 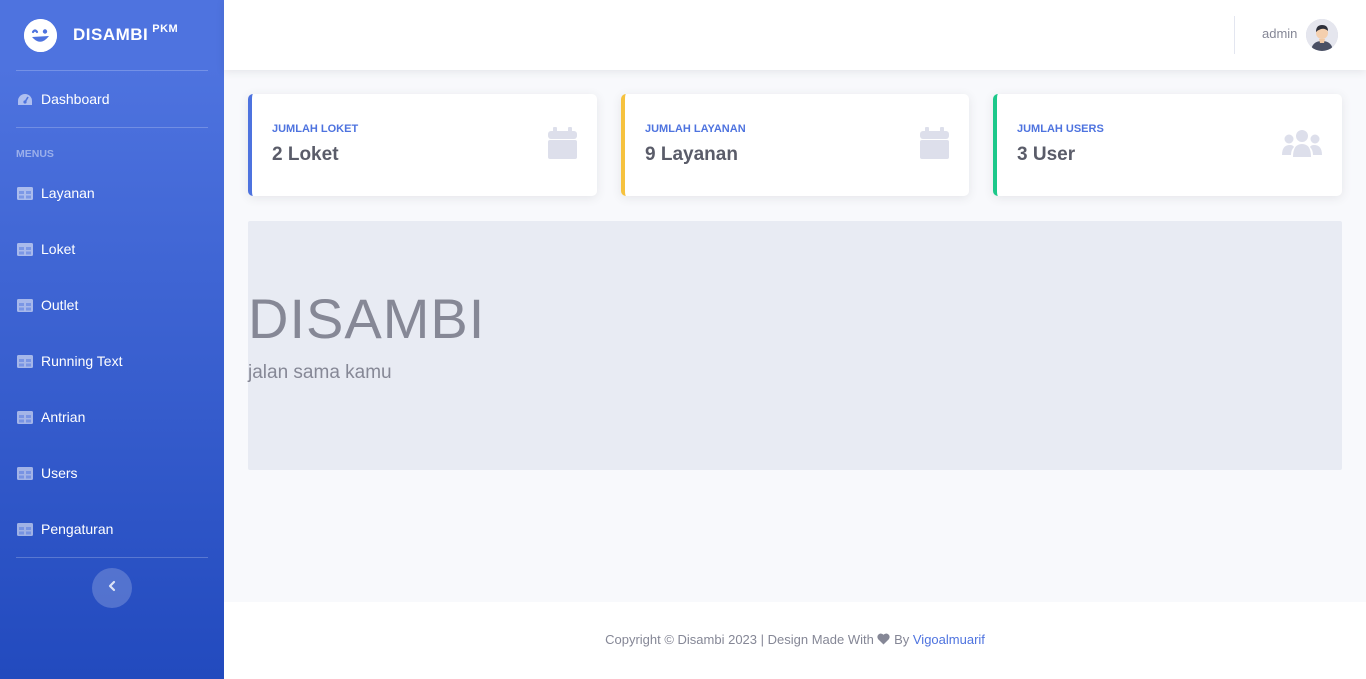 I want to click on sidebar-item-label: Running Text, so click(x=82, y=361).